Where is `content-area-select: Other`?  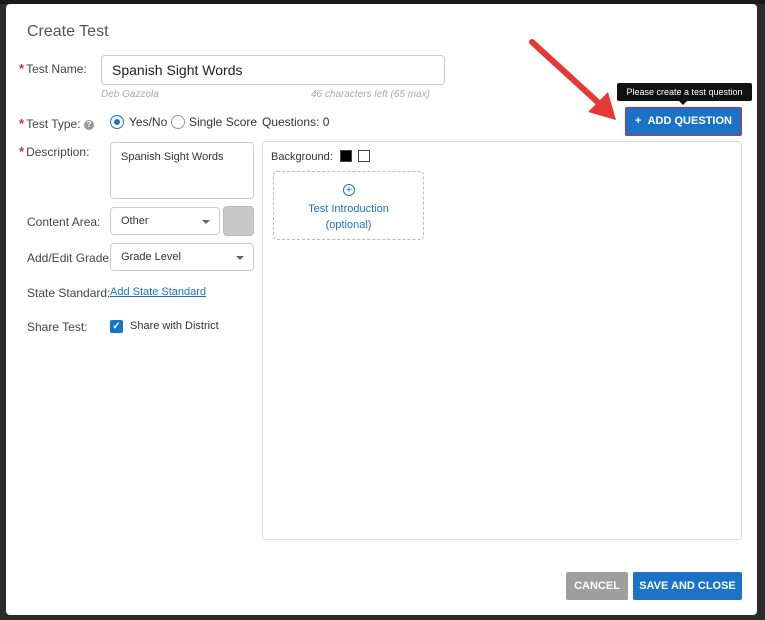
content-area-select: Other is located at coordinates (165, 221).